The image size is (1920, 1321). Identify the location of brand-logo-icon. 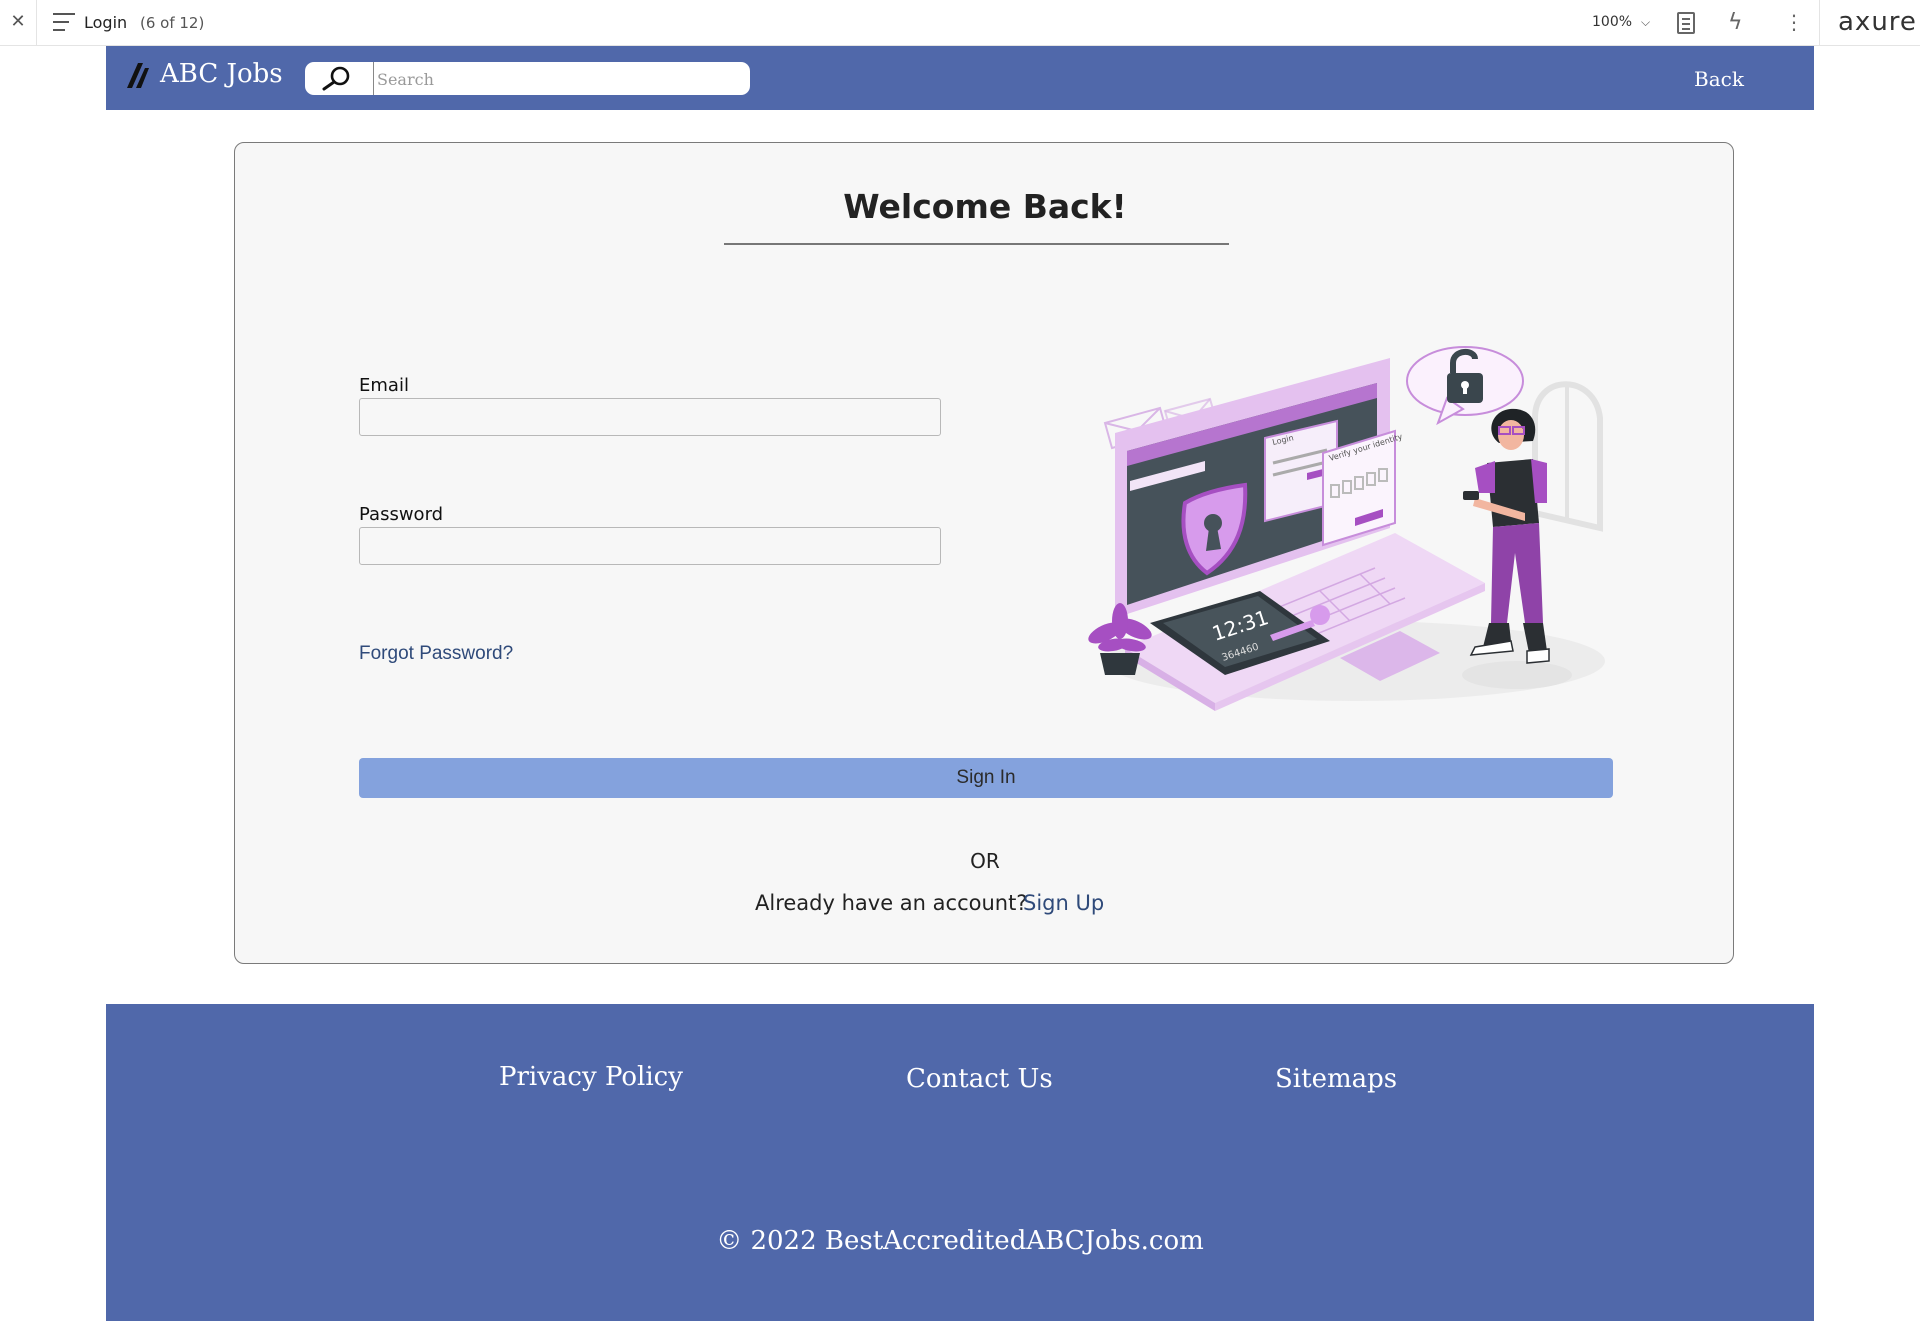
(138, 75).